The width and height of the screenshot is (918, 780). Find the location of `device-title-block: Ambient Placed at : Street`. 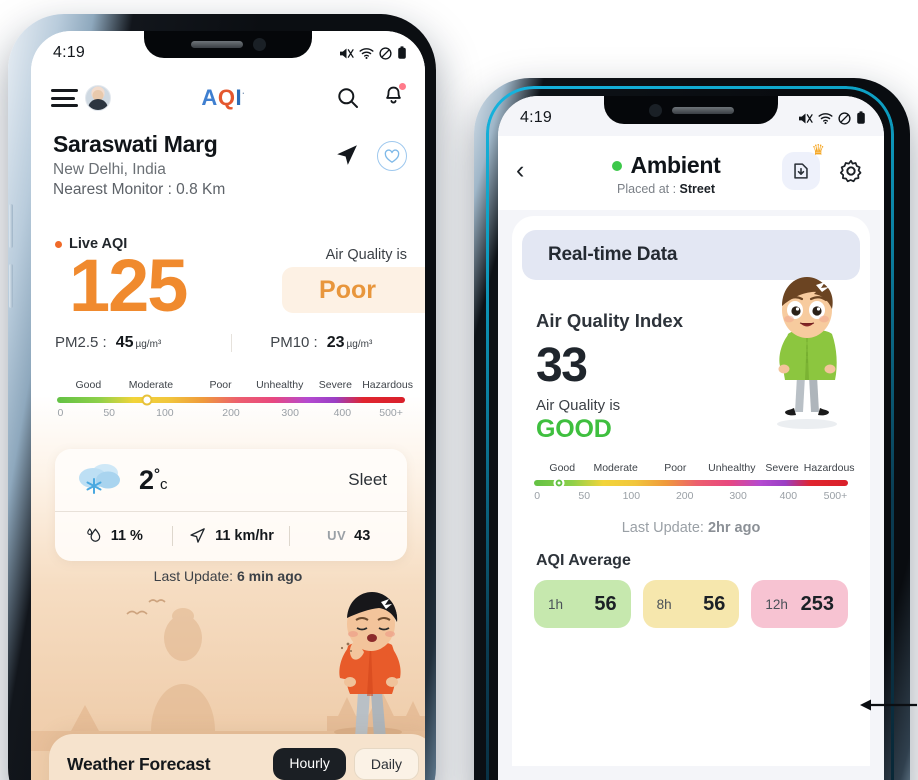

device-title-block: Ambient Placed at : Street is located at coordinates (666, 172).